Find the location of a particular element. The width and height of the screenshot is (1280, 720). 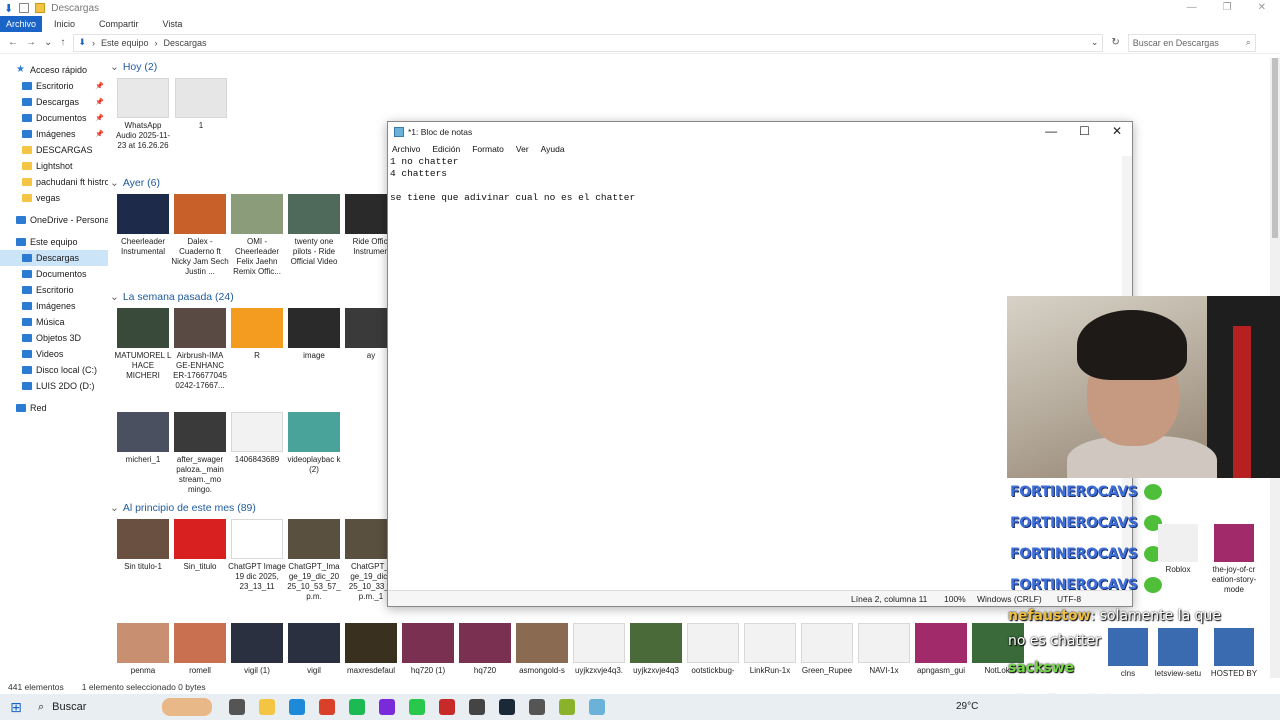

sidebar-item: Documentos 📌 is located at coordinates (54, 118).